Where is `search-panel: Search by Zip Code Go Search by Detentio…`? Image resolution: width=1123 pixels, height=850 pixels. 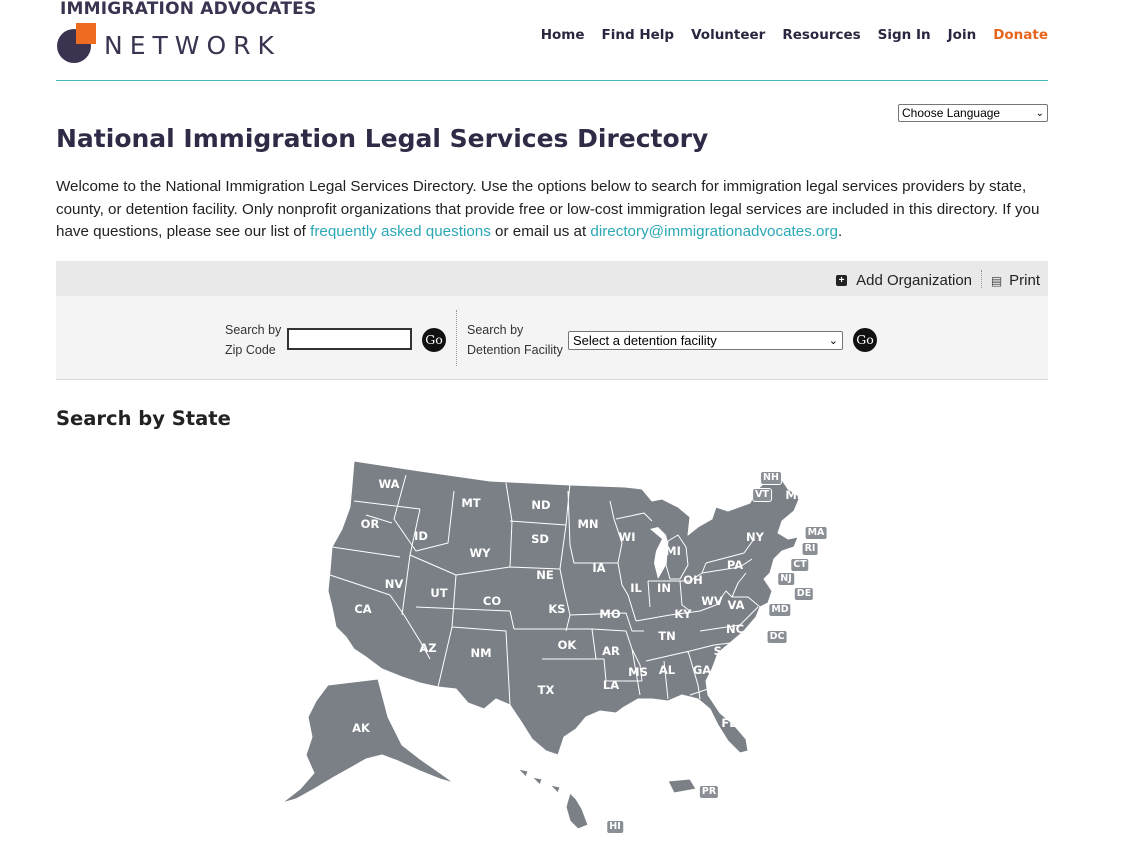 search-panel: Search by Zip Code Go Search by Detentio… is located at coordinates (552, 338).